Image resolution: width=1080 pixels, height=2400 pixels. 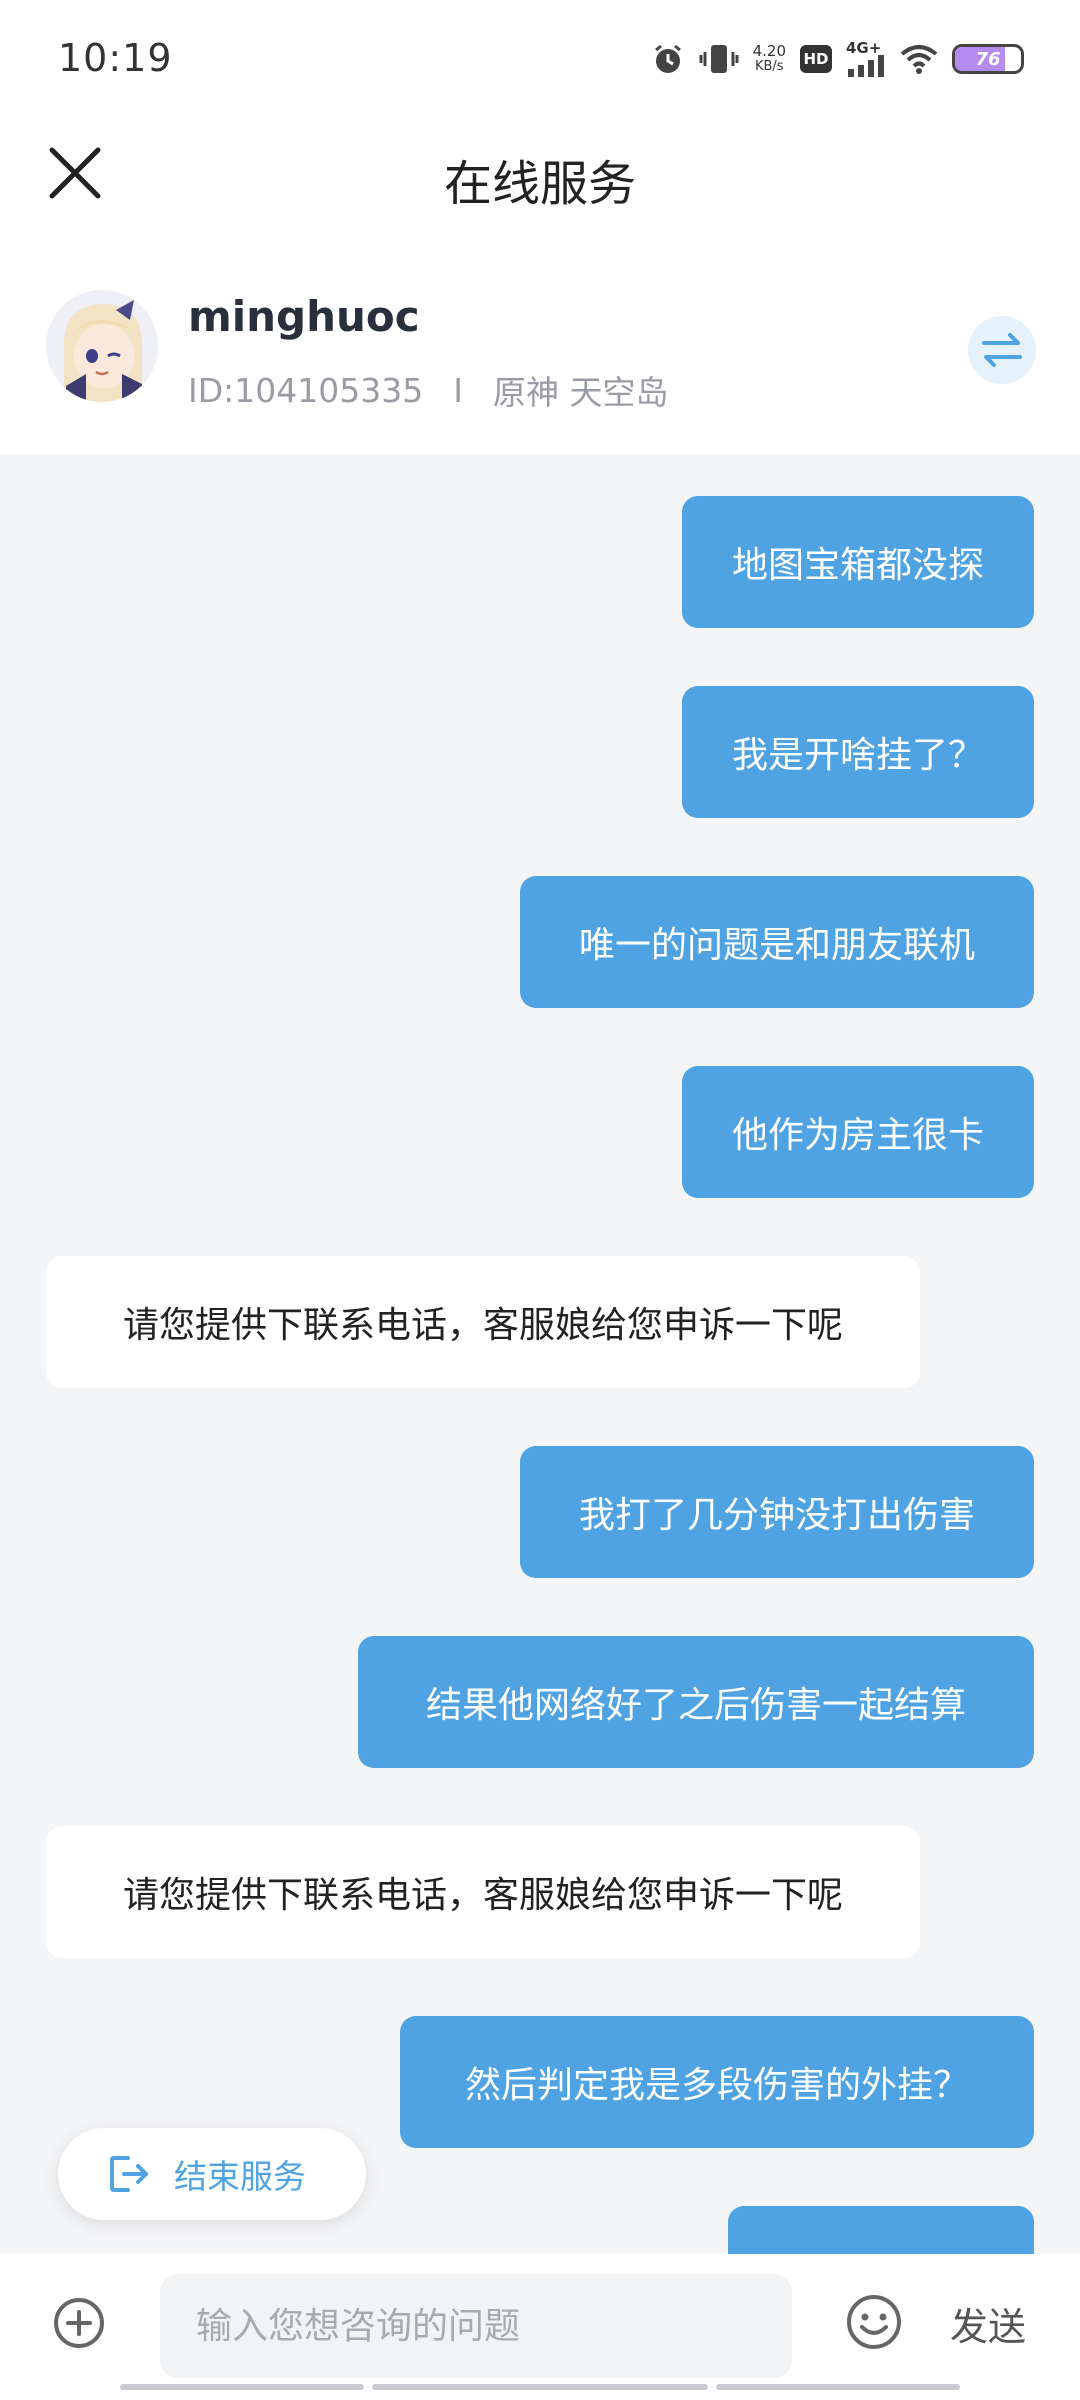 What do you see at coordinates (240, 2176) in the screenshot?
I see `end-service-label: 结束服务` at bounding box center [240, 2176].